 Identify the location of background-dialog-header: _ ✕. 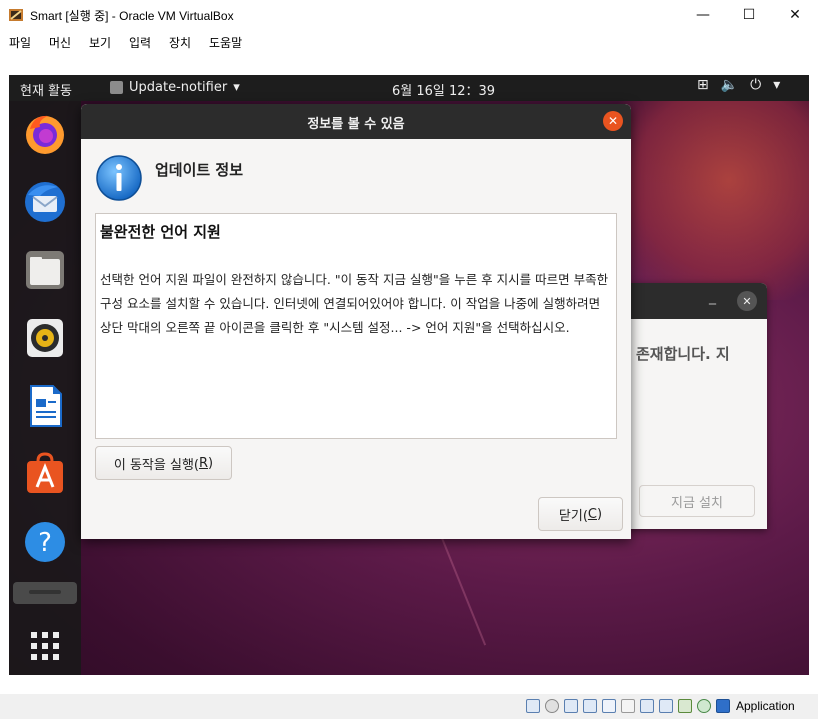
(688, 301).